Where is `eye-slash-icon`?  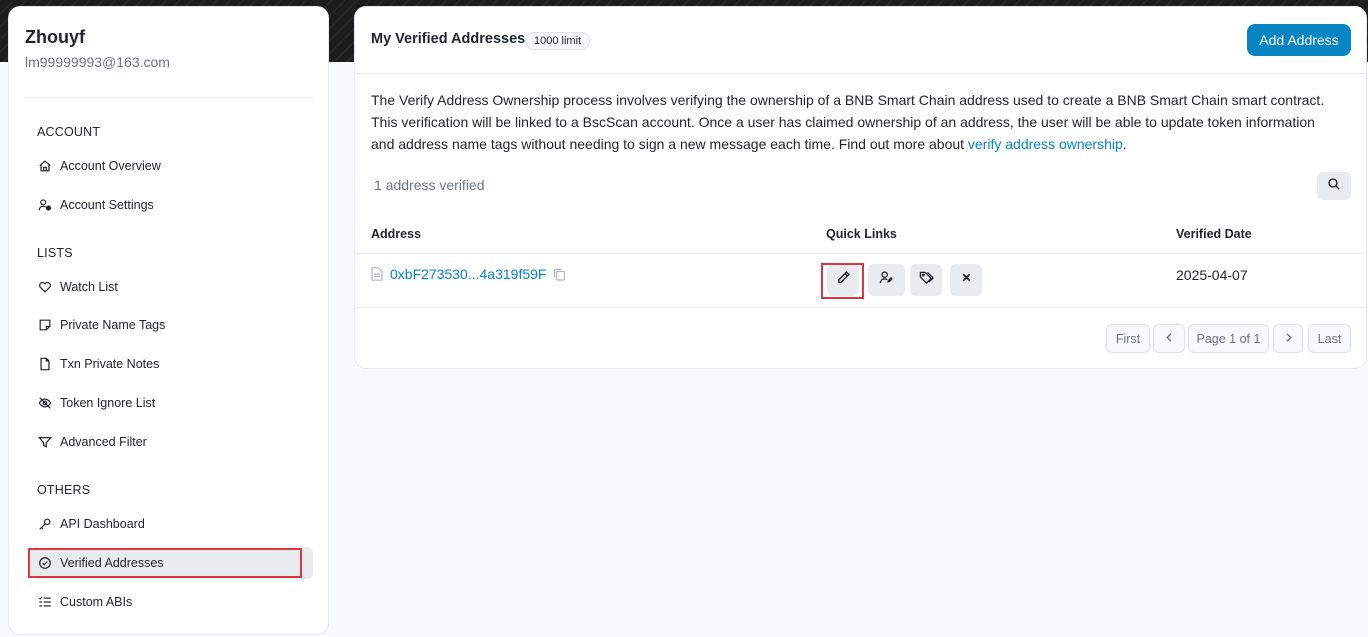
eye-slash-icon is located at coordinates (45, 403).